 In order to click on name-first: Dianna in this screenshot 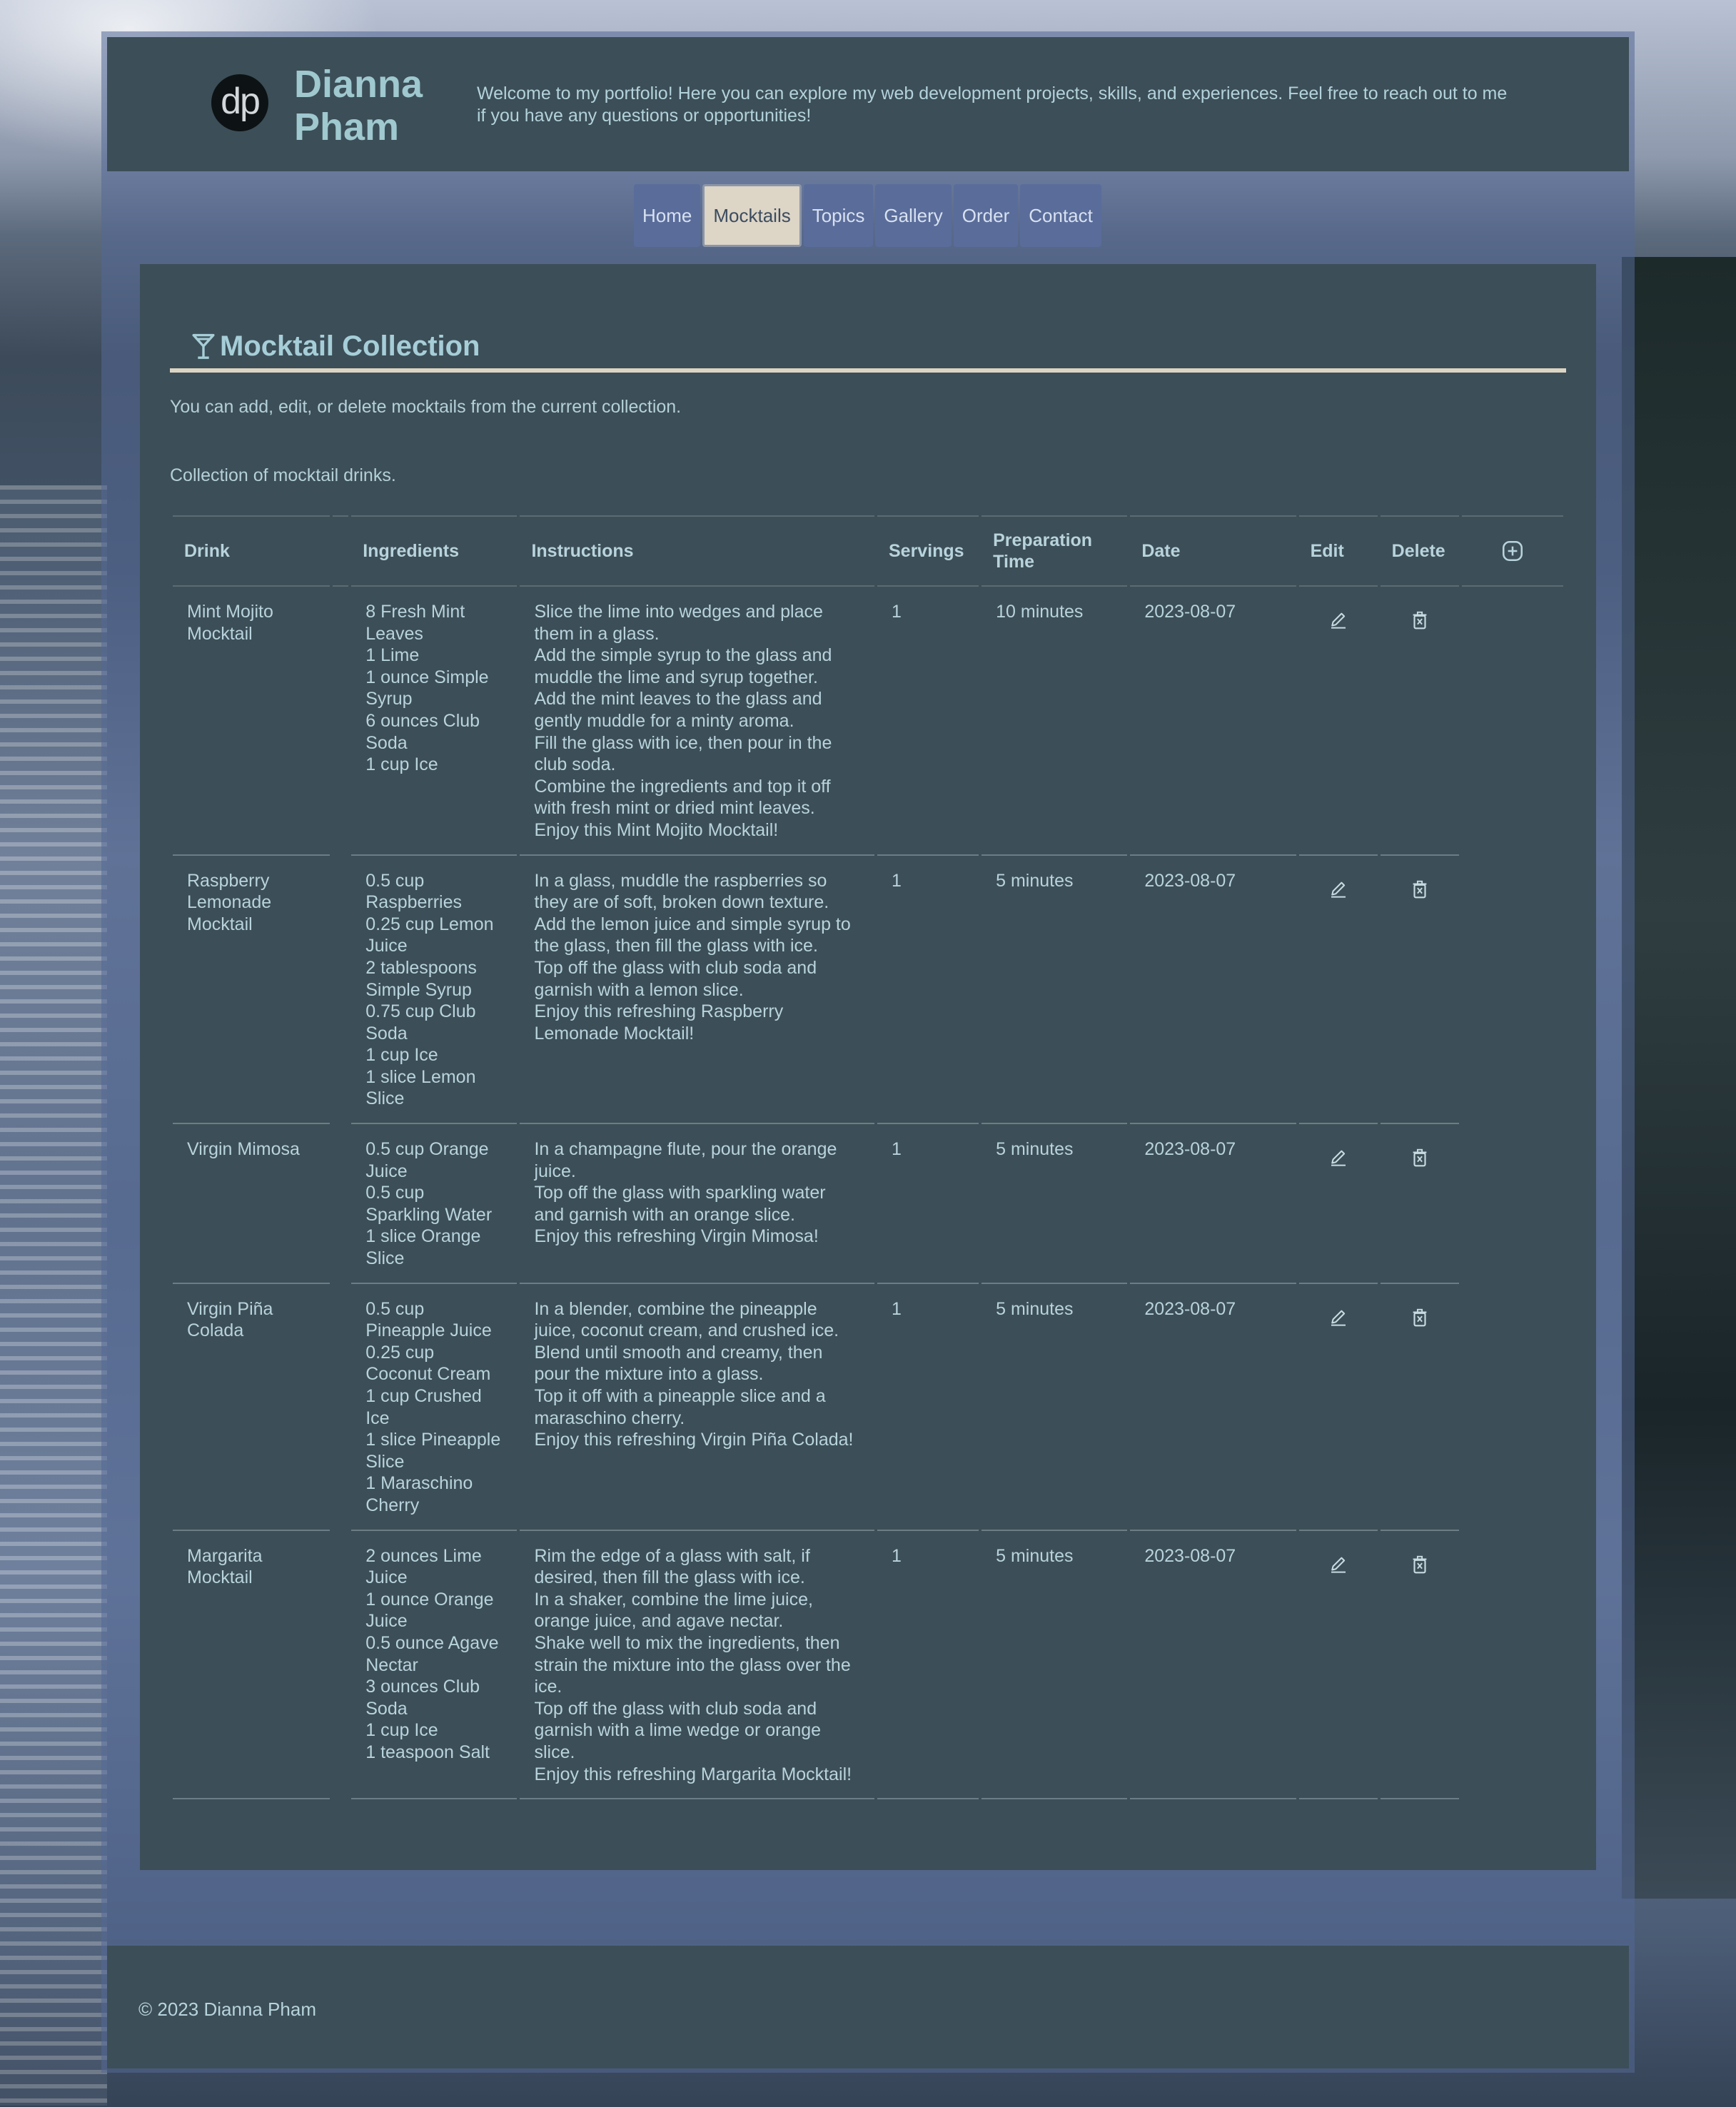, I will do `click(358, 84)`.